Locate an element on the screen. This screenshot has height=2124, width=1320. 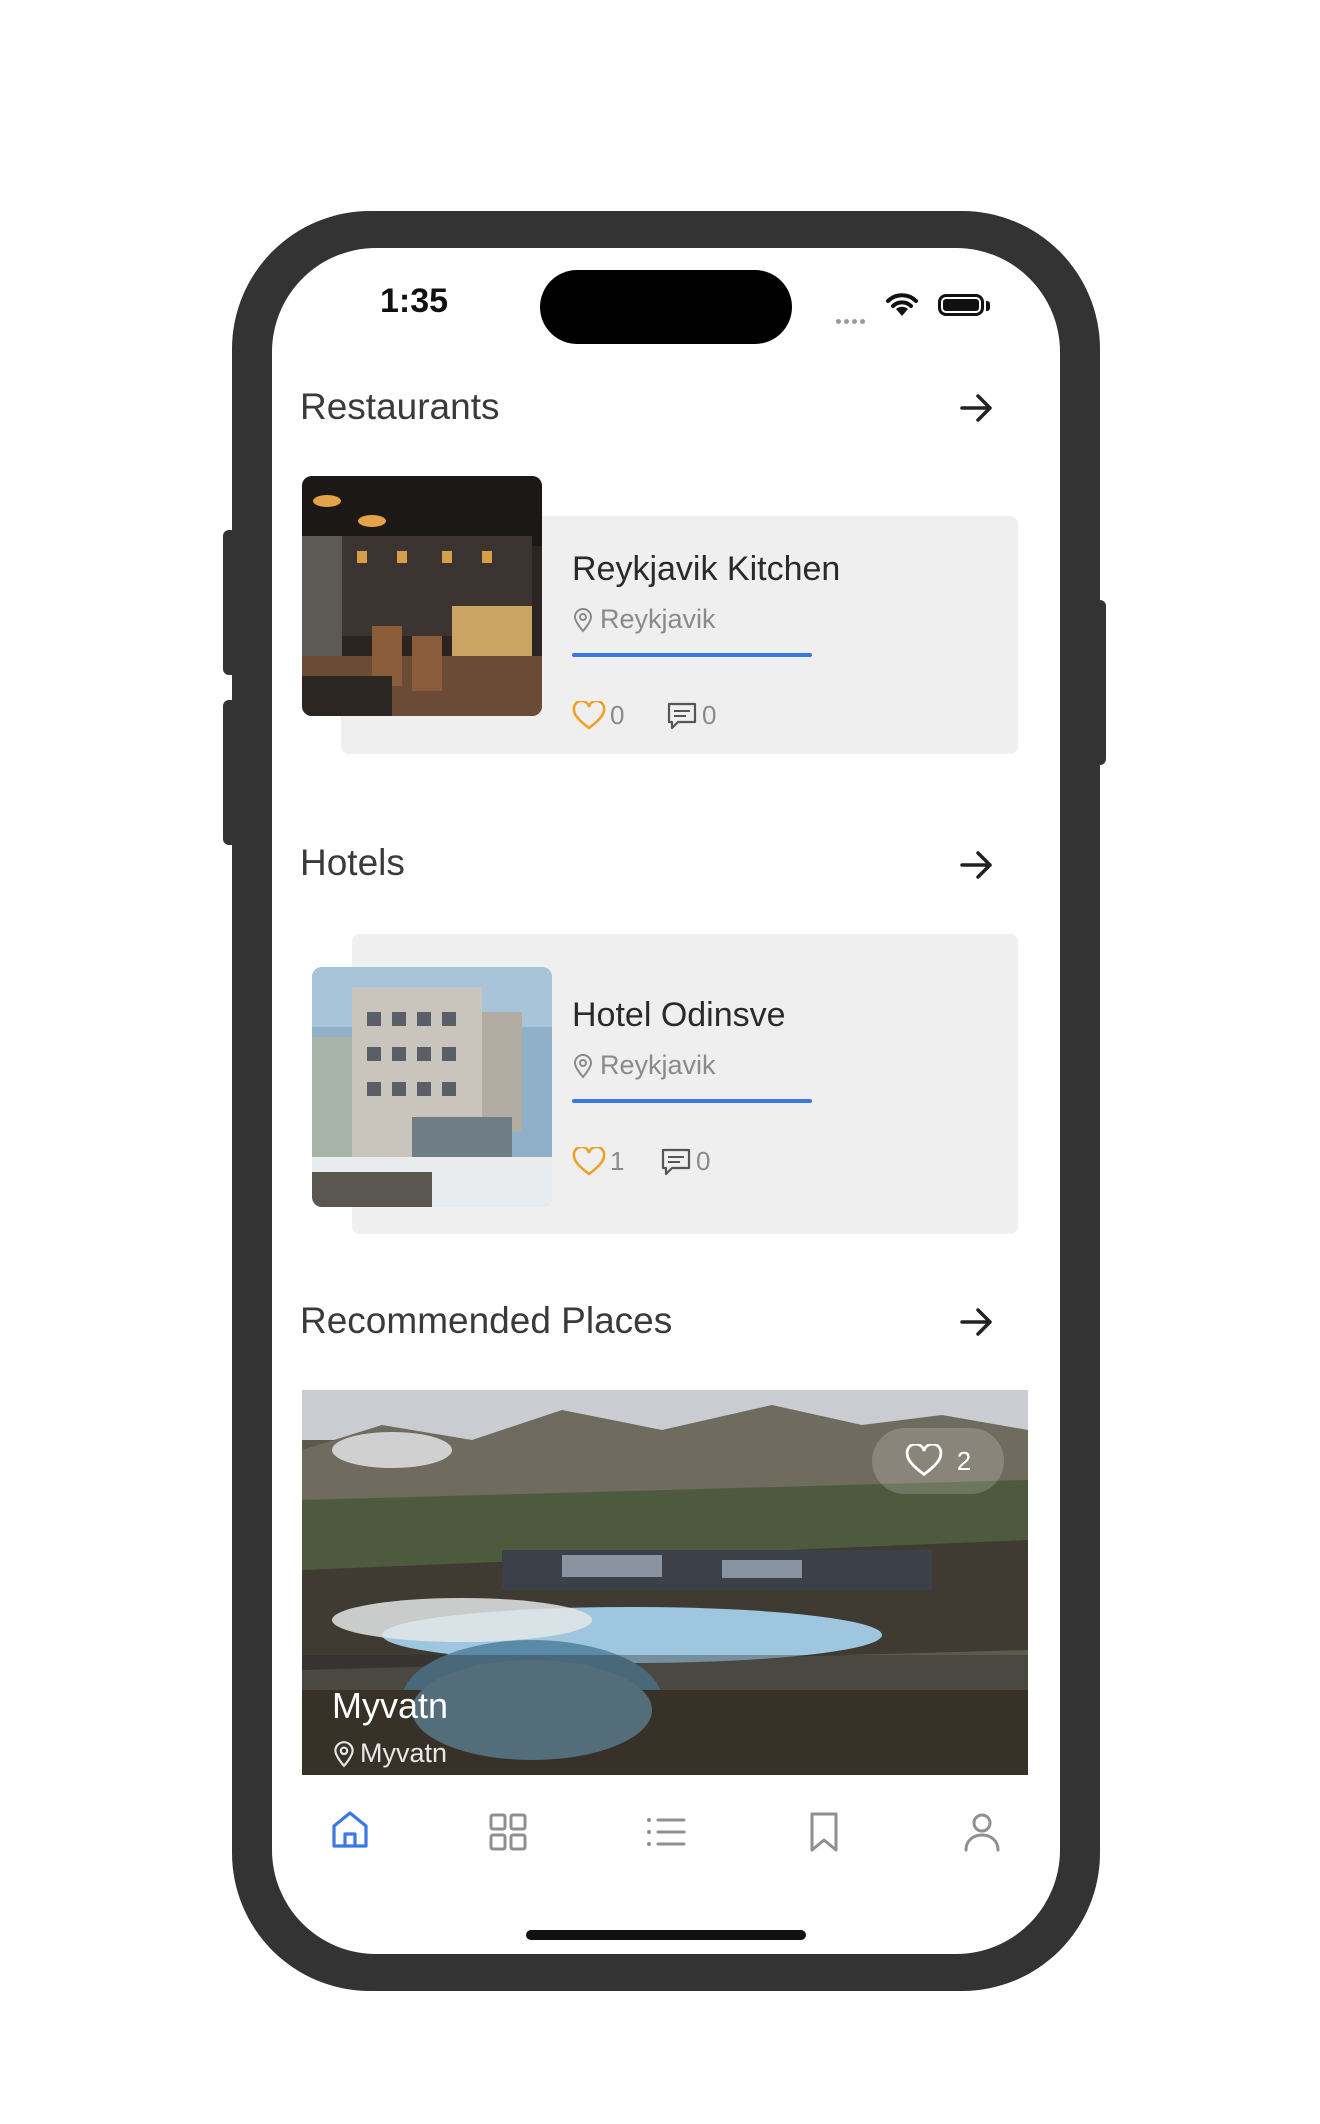
signal-icon is located at coordinates (852, 320).